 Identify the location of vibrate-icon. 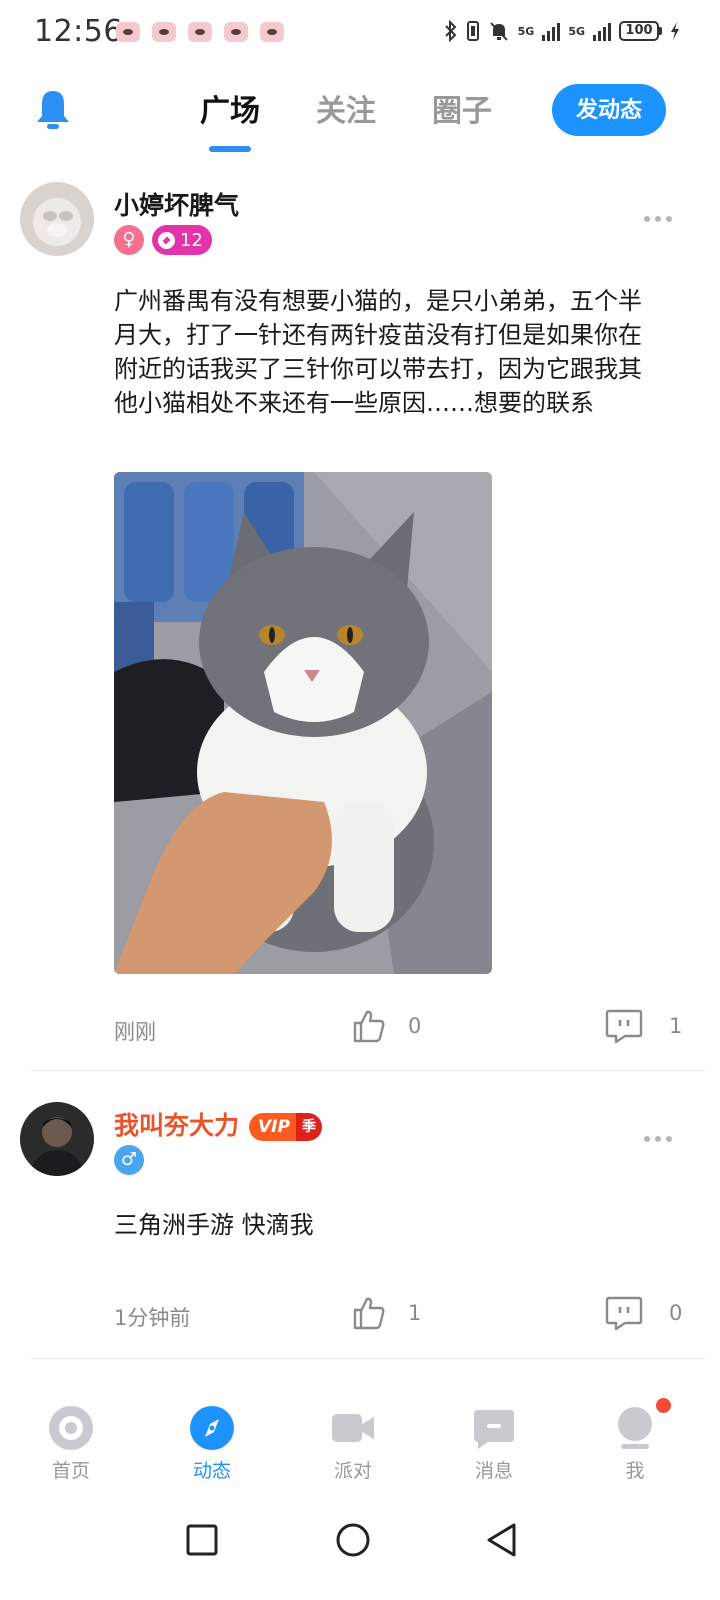
(472, 31).